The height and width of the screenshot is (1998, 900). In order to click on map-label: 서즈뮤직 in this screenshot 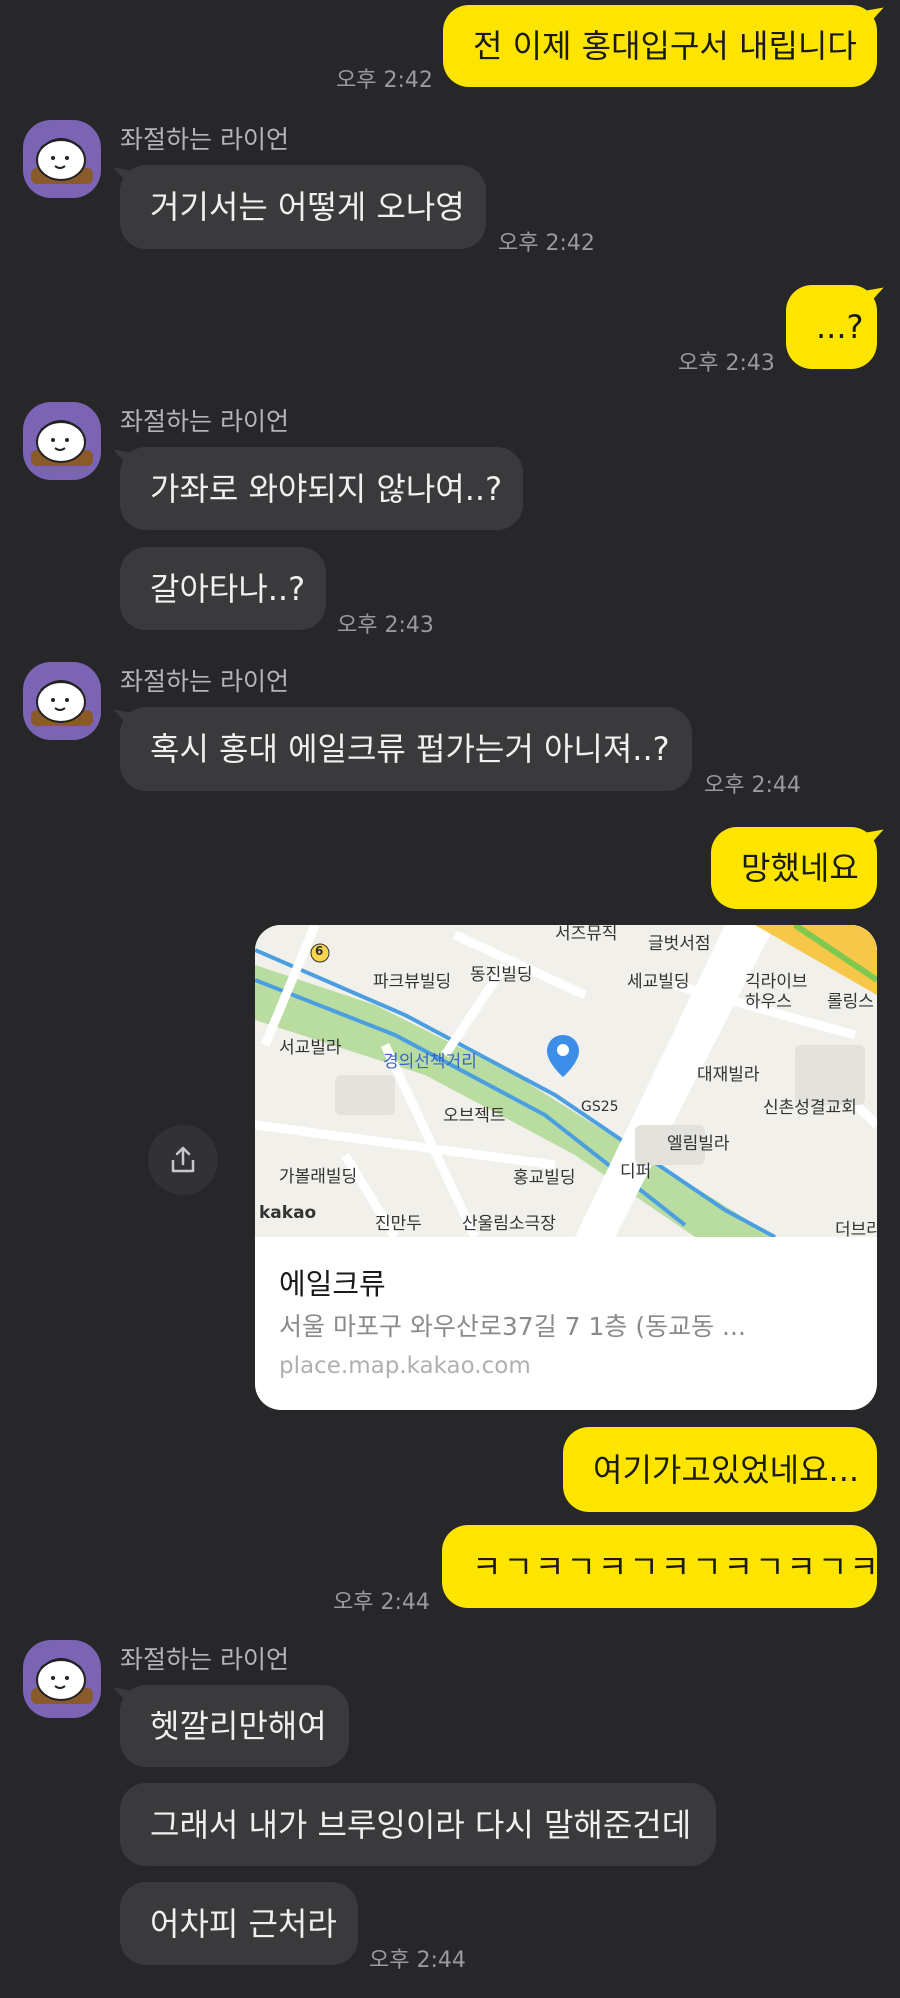, I will do `click(586, 934)`.